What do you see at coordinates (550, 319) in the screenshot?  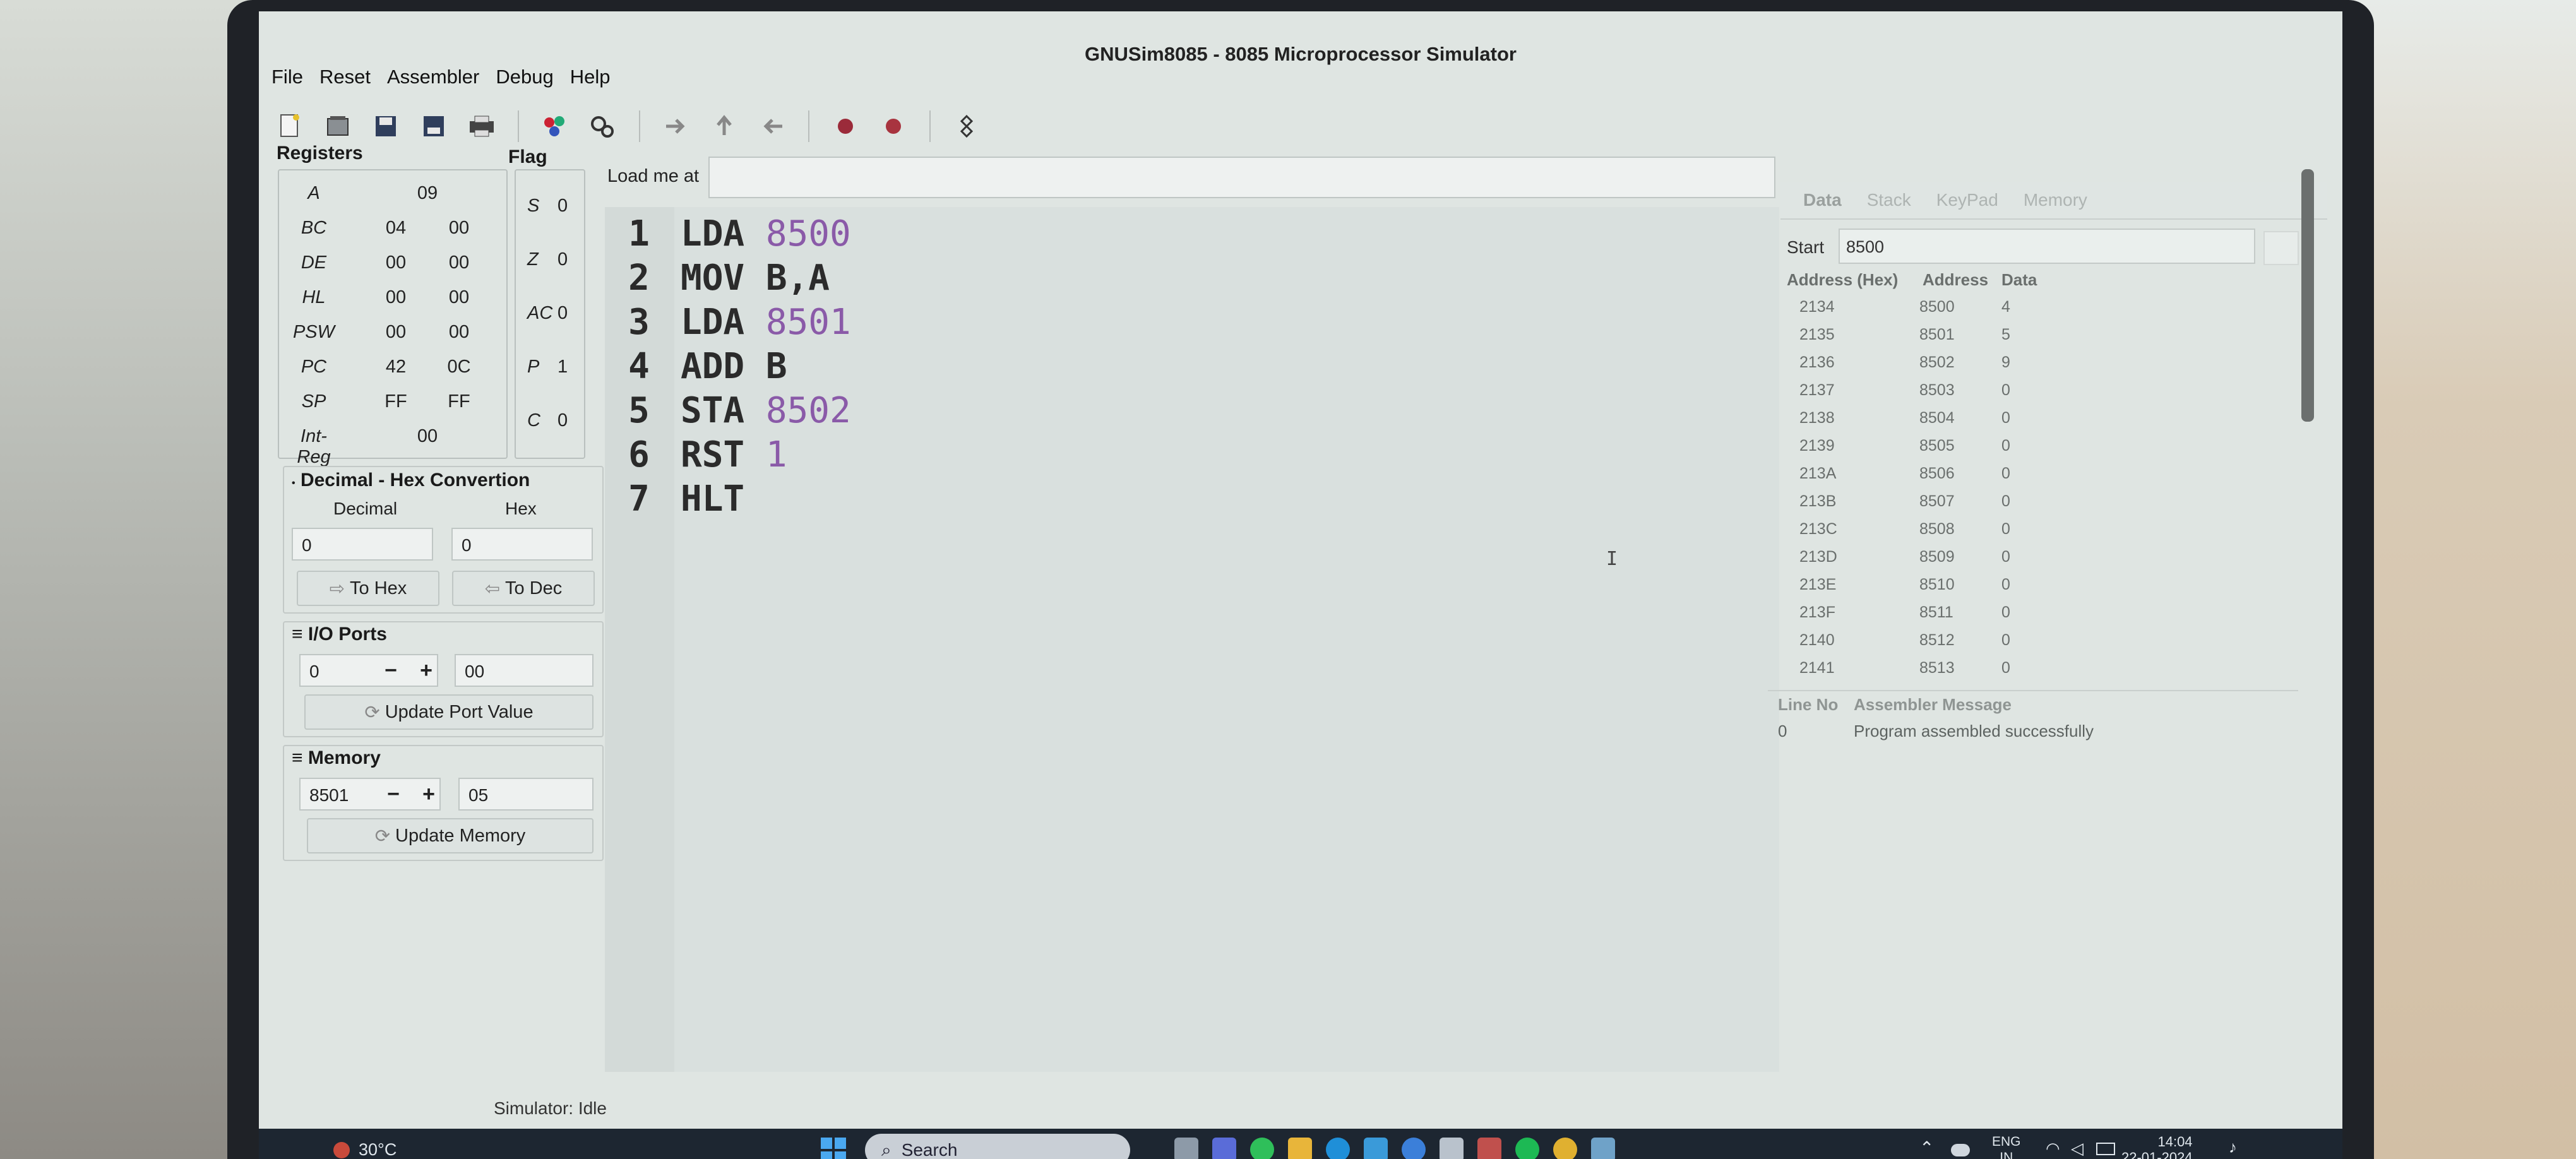 I see `flag-row-ac: AC 0` at bounding box center [550, 319].